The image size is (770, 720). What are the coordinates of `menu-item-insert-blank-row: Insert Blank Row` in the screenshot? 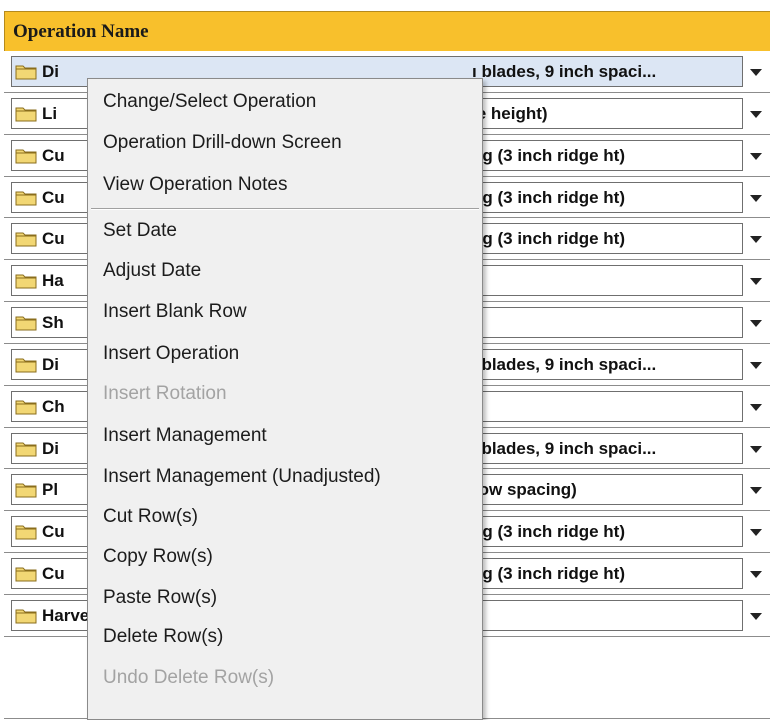 It's located at (175, 312).